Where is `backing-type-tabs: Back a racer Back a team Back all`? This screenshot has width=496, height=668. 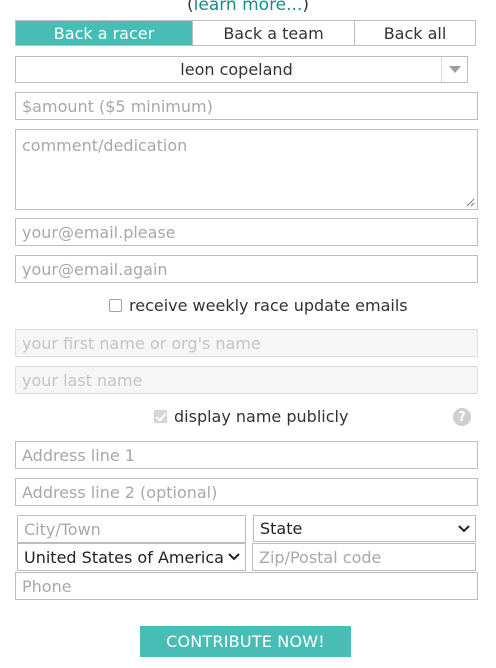 backing-type-tabs: Back a racer Back a team Back all is located at coordinates (245, 33).